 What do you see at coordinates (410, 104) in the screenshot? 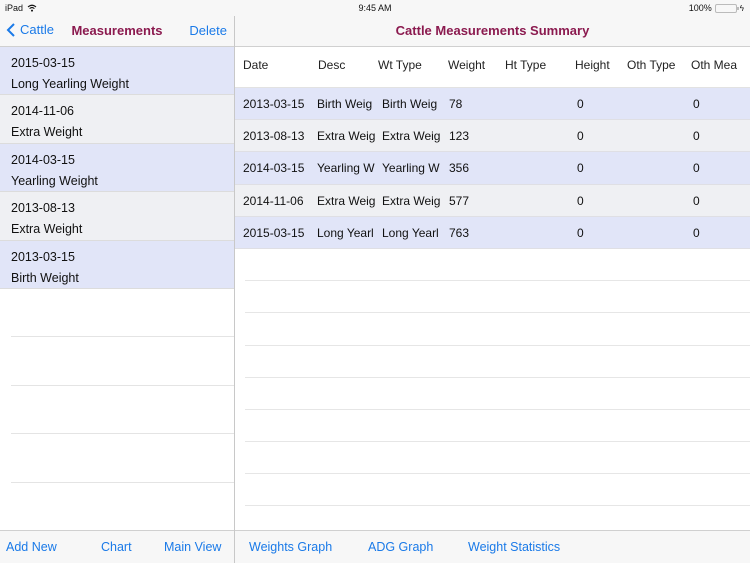
I see `cell-wt-type: Birth Weig` at bounding box center [410, 104].